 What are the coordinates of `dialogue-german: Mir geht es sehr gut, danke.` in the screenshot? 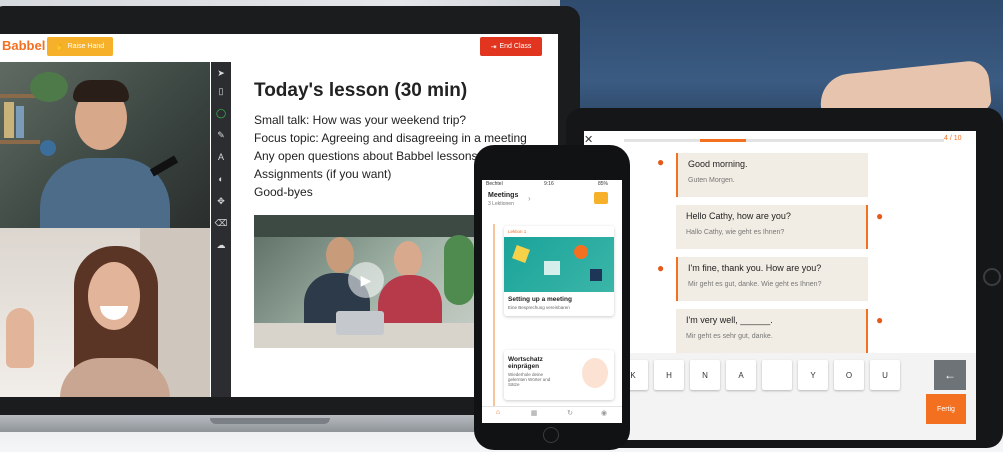 It's located at (729, 336).